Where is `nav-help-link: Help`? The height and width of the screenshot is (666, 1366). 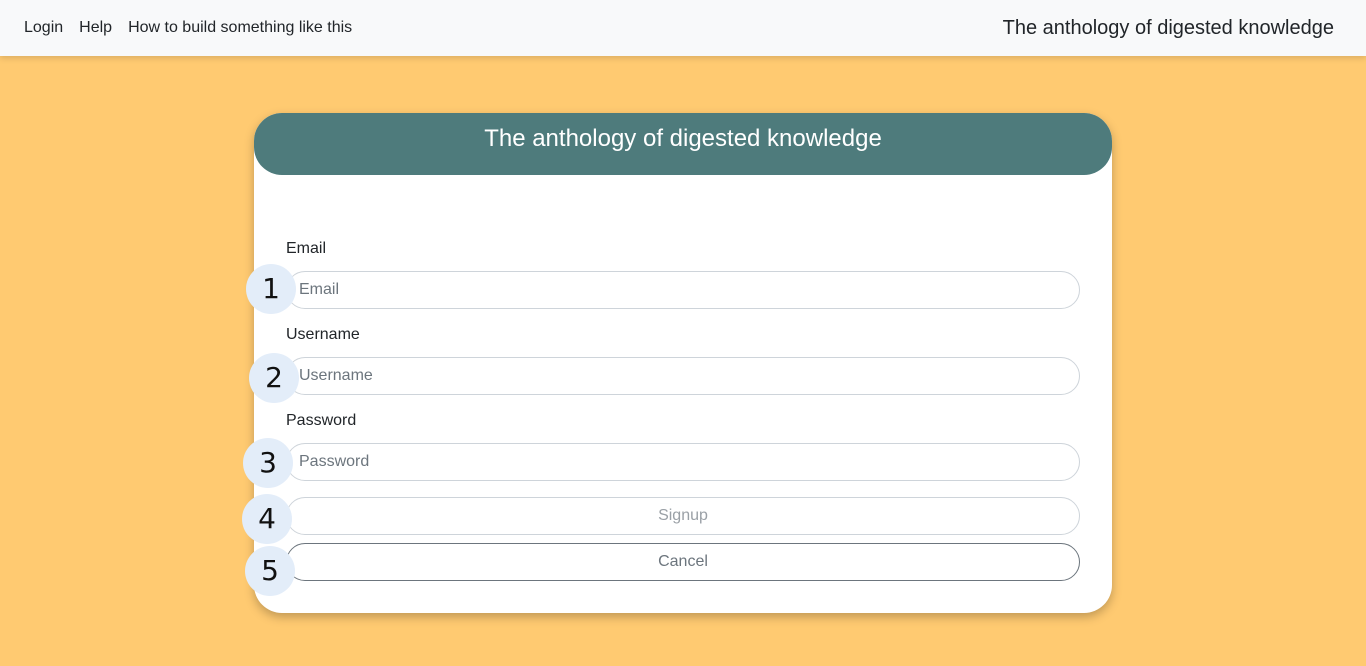 nav-help-link: Help is located at coordinates (95, 28).